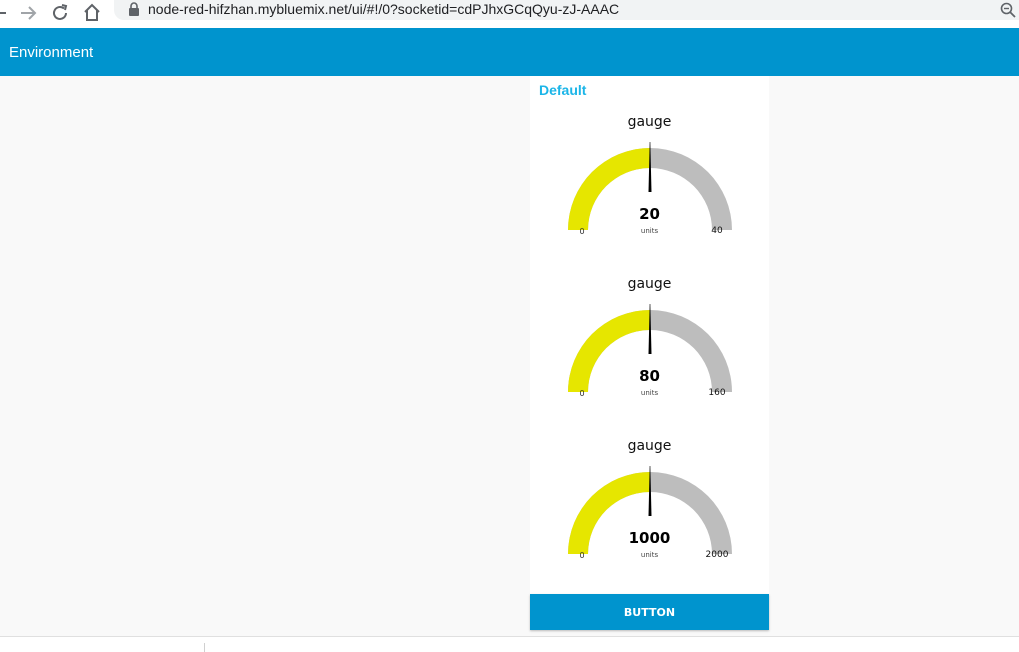 Image resolution: width=1019 pixels, height=652 pixels. What do you see at coordinates (649, 189) in the screenshot?
I see `gauge-widget: gauge 20 units 0 40` at bounding box center [649, 189].